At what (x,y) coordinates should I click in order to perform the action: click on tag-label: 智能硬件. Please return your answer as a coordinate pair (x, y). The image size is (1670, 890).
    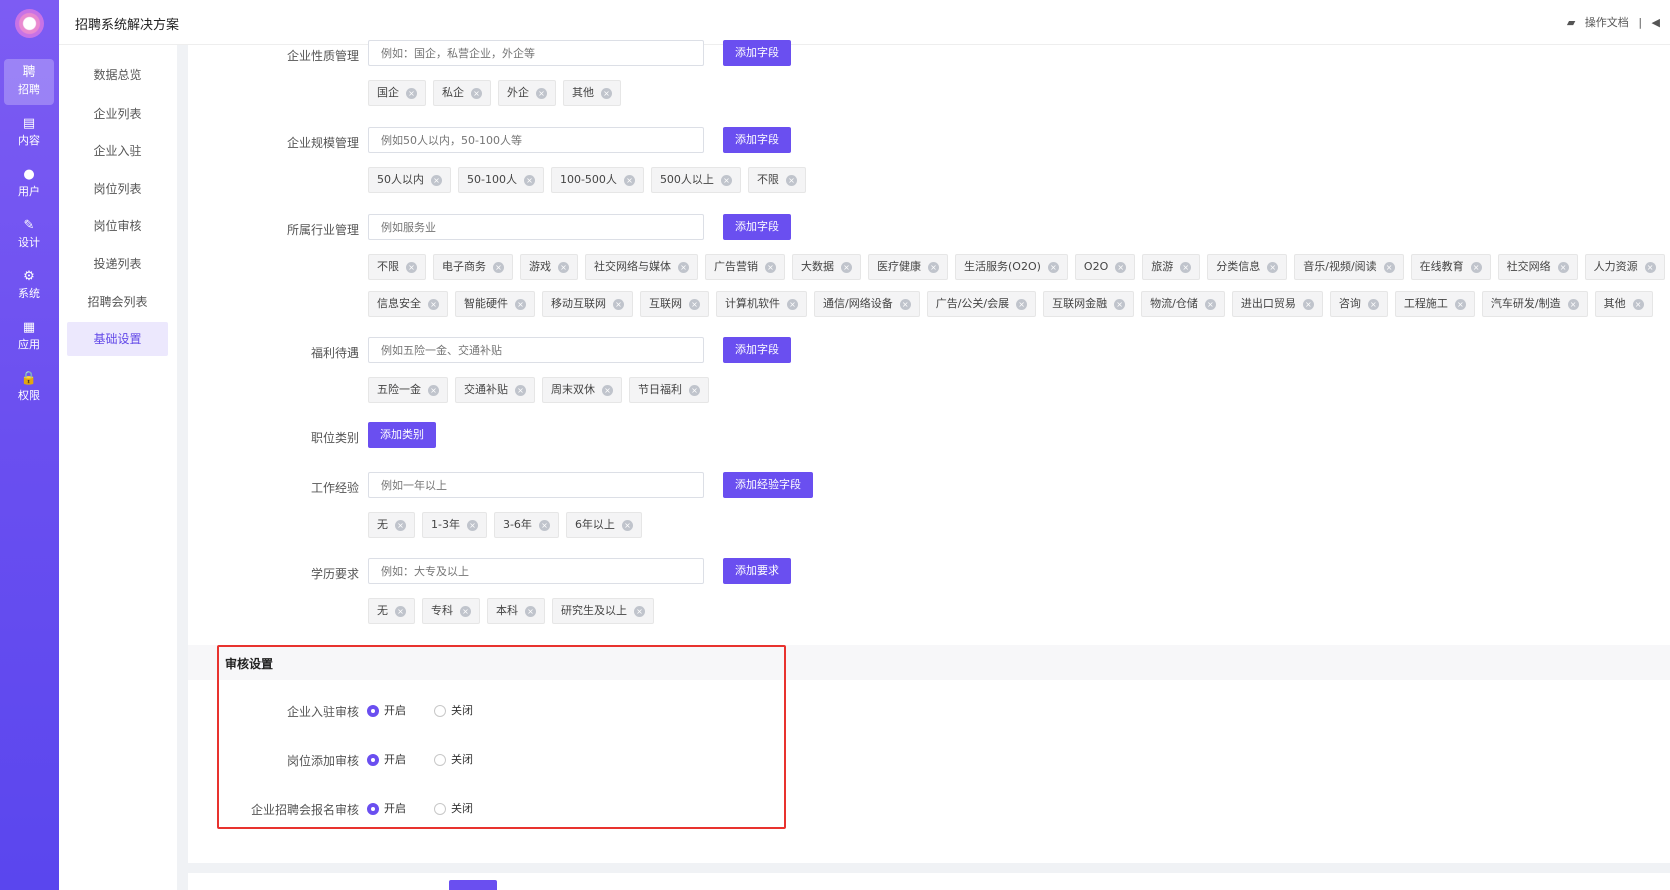
    Looking at the image, I should click on (486, 303).